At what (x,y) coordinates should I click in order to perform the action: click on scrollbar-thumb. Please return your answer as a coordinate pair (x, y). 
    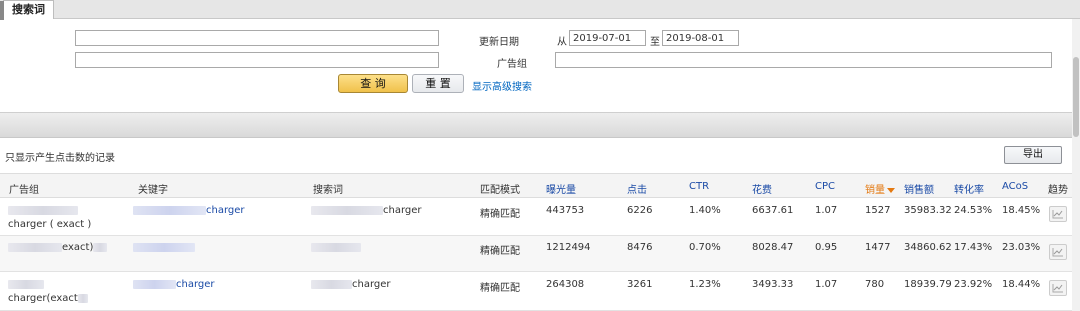
    Looking at the image, I should click on (1076, 97).